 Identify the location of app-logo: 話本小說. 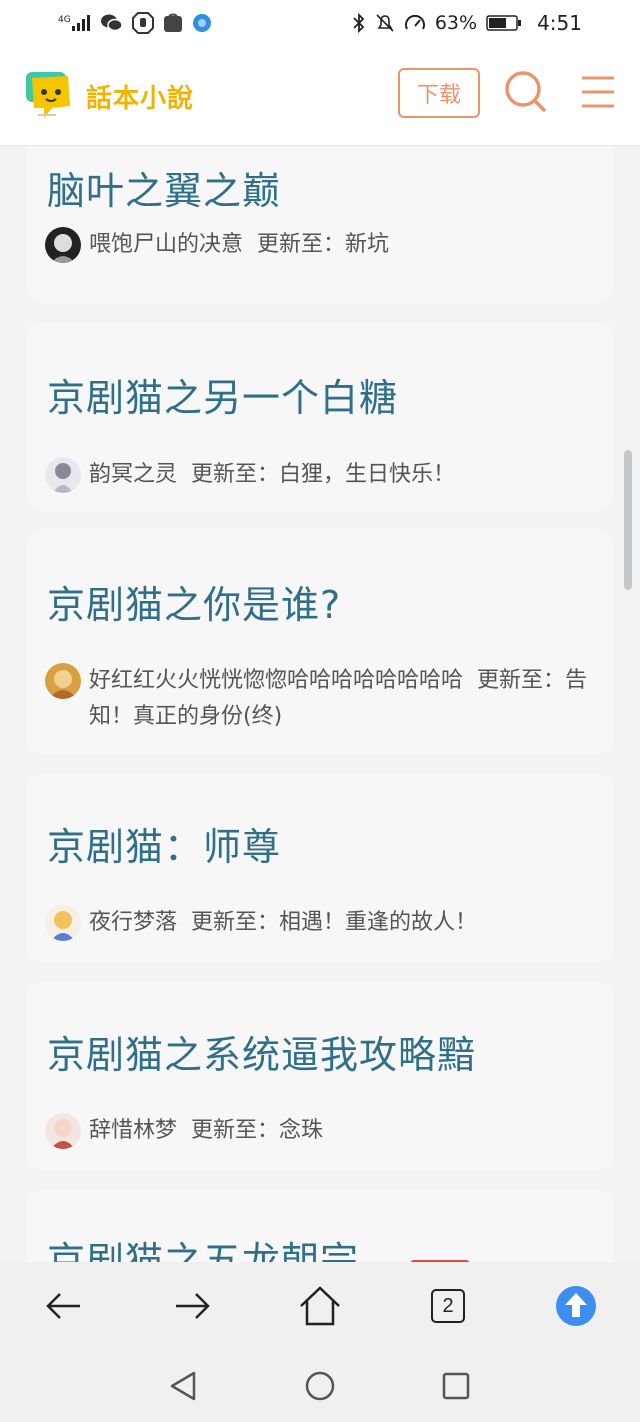
(122, 96).